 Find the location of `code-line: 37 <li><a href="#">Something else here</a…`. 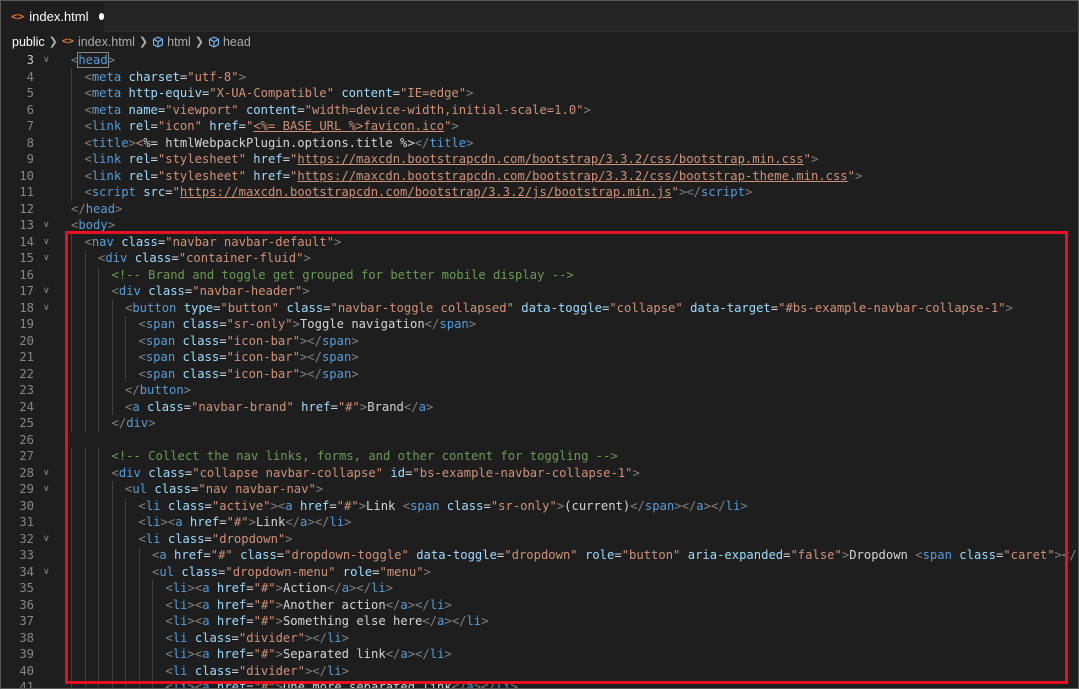

code-line: 37 <li><a href="#">Something else here</a… is located at coordinates (539, 621).